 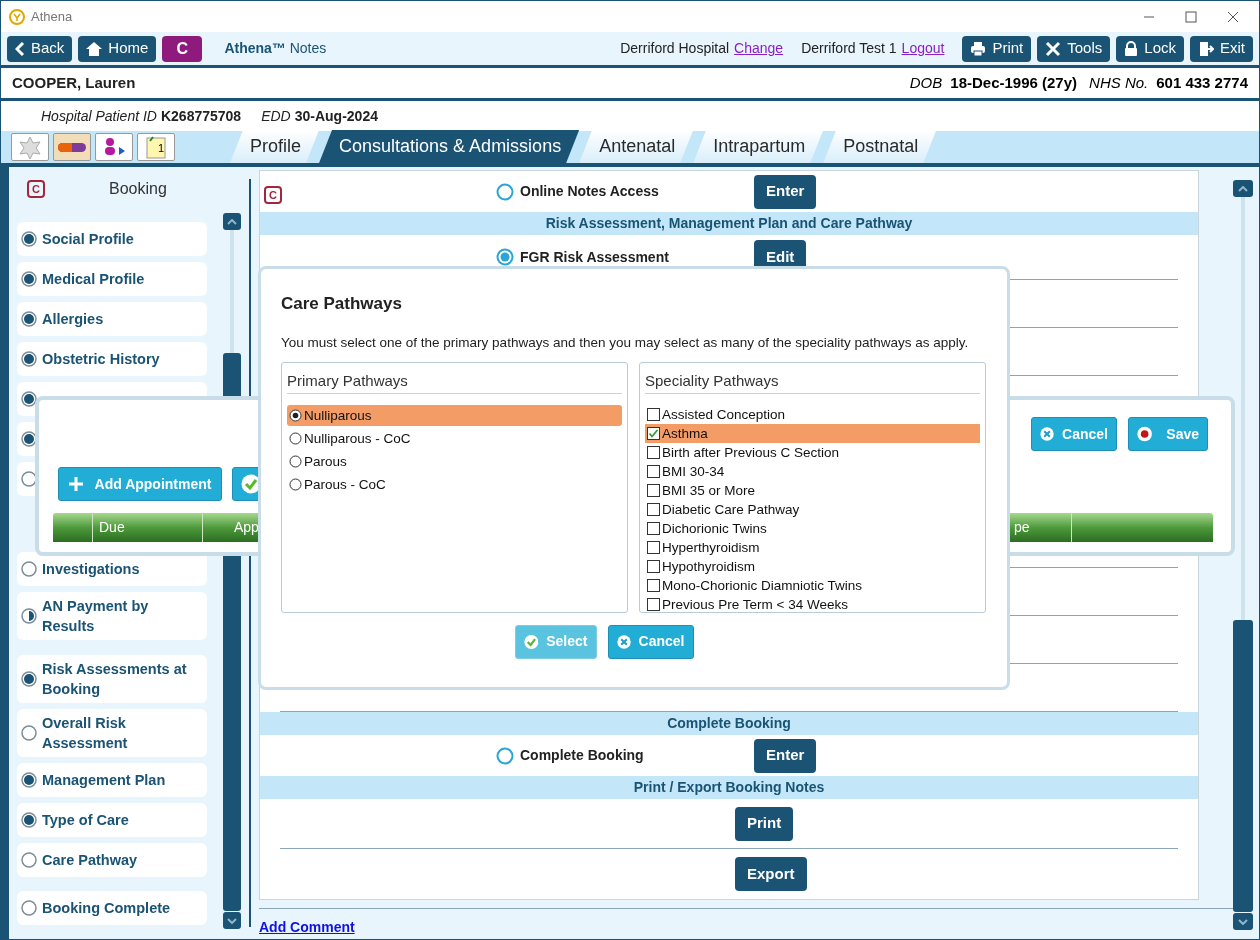 What do you see at coordinates (74, 82) in the screenshot?
I see `patient-name: COOPER, Lauren` at bounding box center [74, 82].